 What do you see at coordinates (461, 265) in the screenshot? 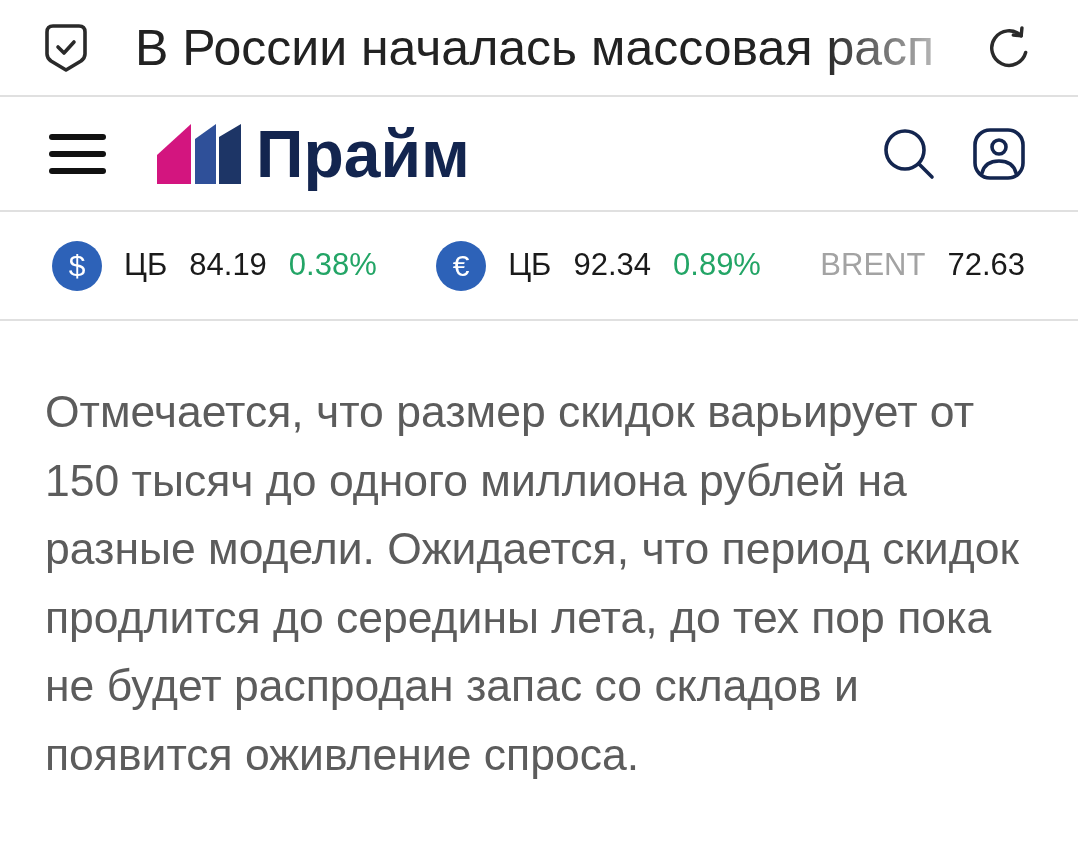
I see `currency-symbol-icon: €` at bounding box center [461, 265].